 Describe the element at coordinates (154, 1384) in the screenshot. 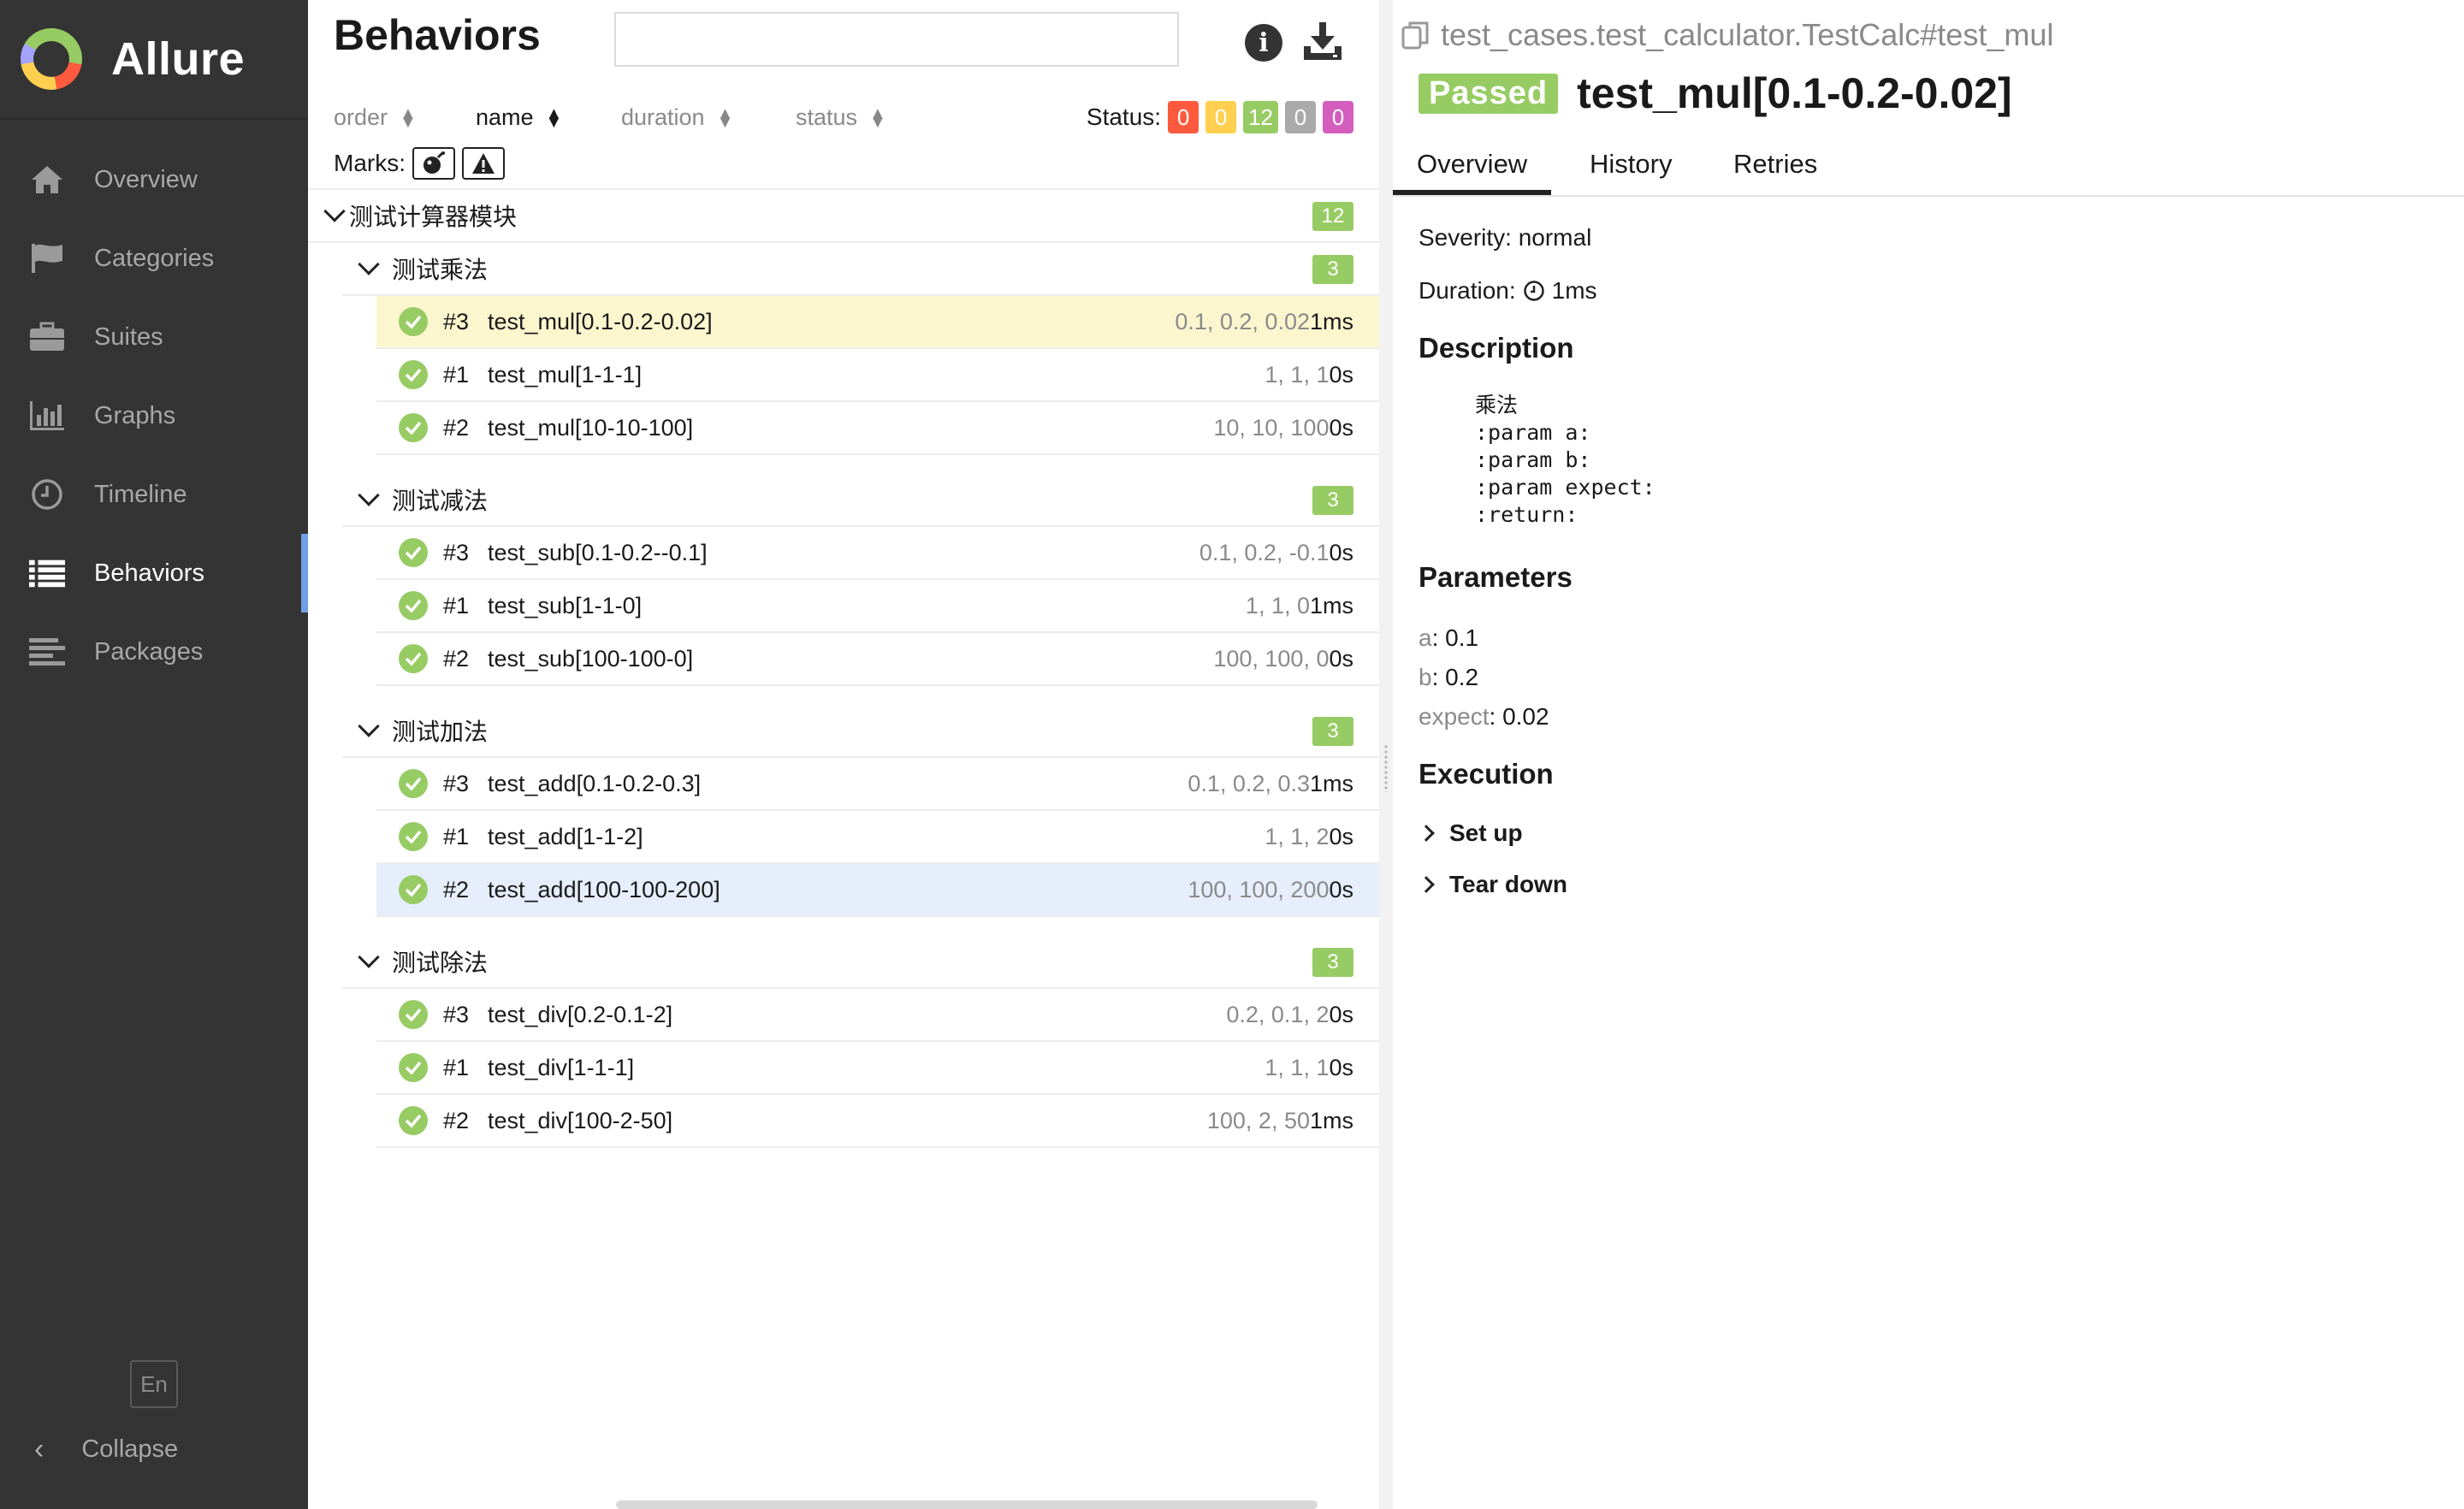

I see `language-selector: En` at that location.